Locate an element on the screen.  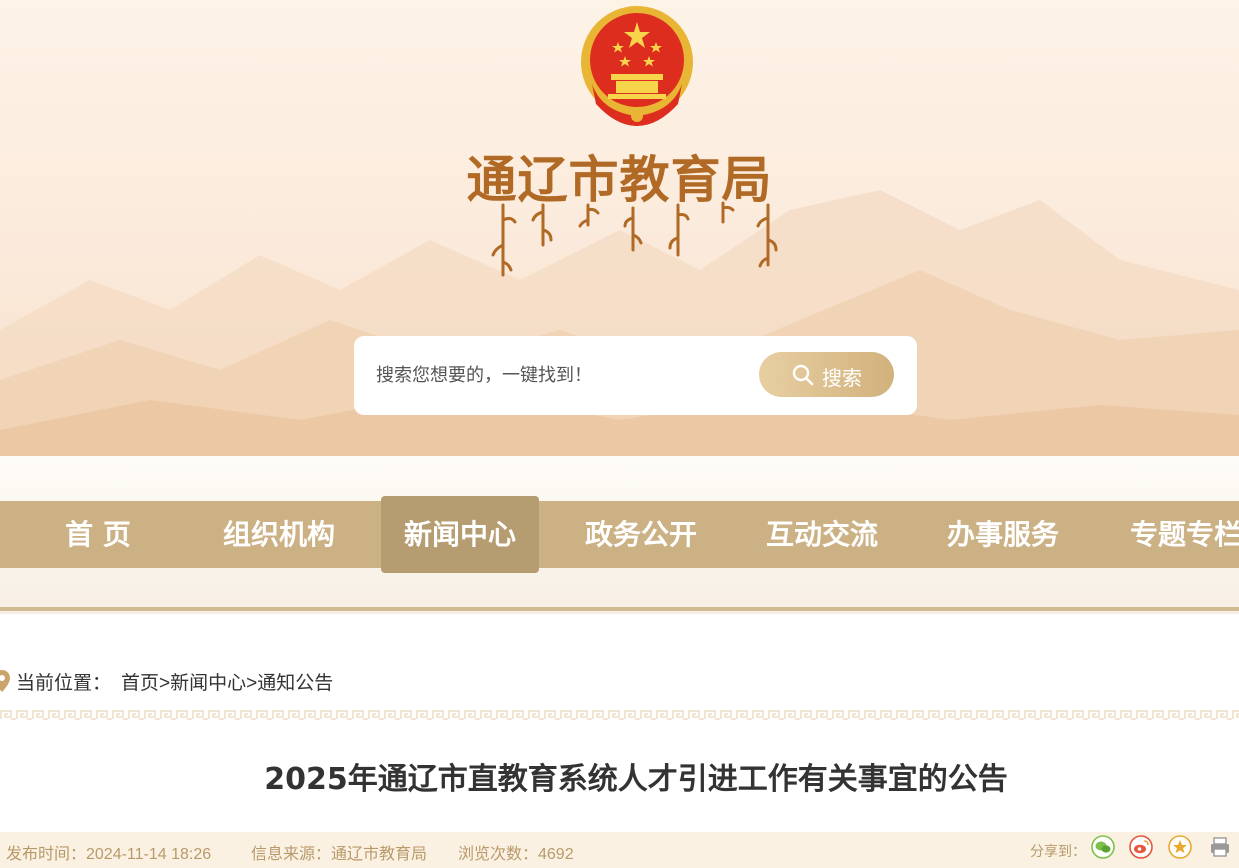
nav-item-interaction: 互动交流 is located at coordinates (822, 534).